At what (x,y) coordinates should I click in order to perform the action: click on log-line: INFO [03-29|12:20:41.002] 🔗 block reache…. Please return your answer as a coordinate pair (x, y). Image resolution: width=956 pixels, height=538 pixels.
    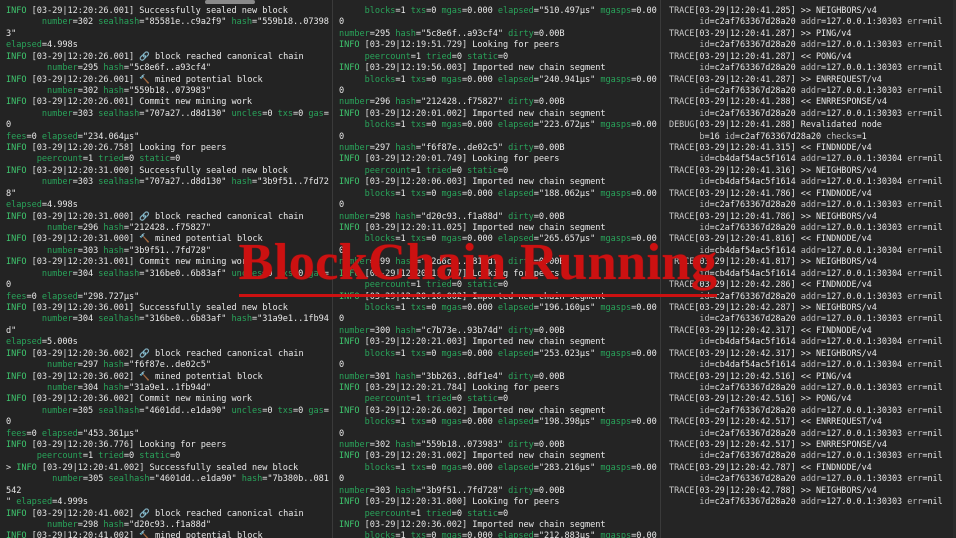
    Looking at the image, I should click on (155, 513).